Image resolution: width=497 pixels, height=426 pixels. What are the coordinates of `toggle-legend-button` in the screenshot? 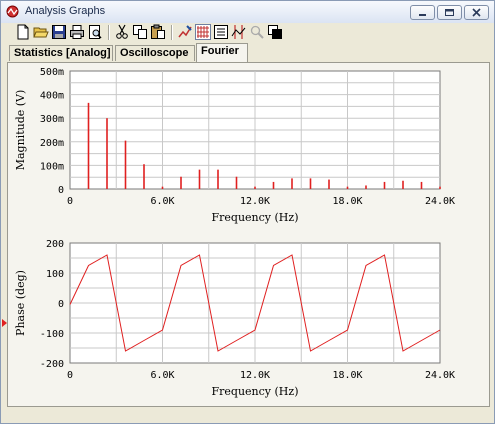 It's located at (221, 32).